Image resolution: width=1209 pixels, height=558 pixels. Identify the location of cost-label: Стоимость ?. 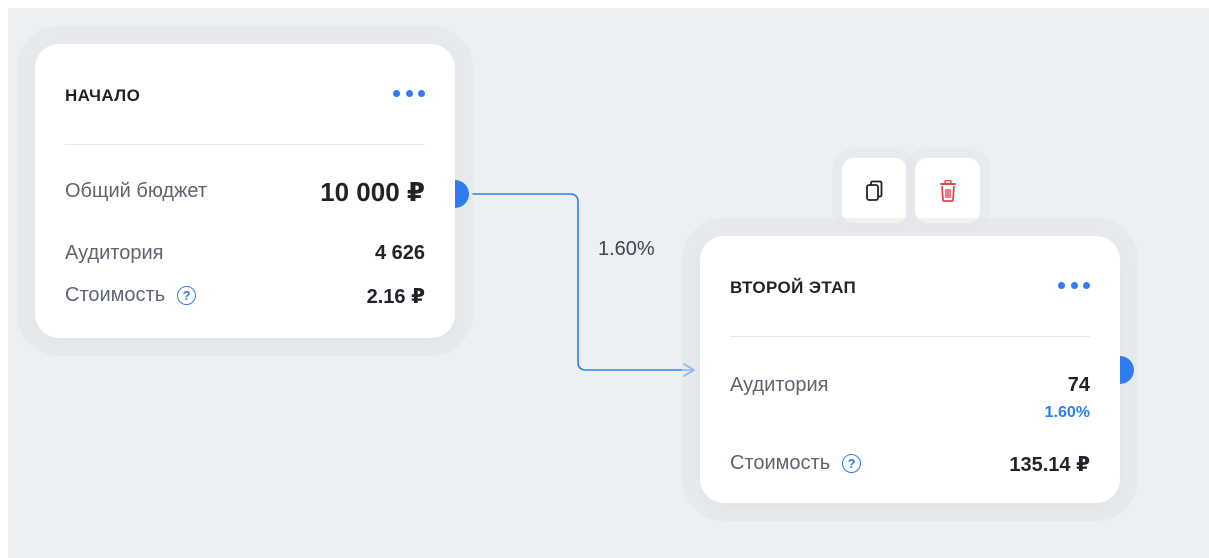
(131, 295).